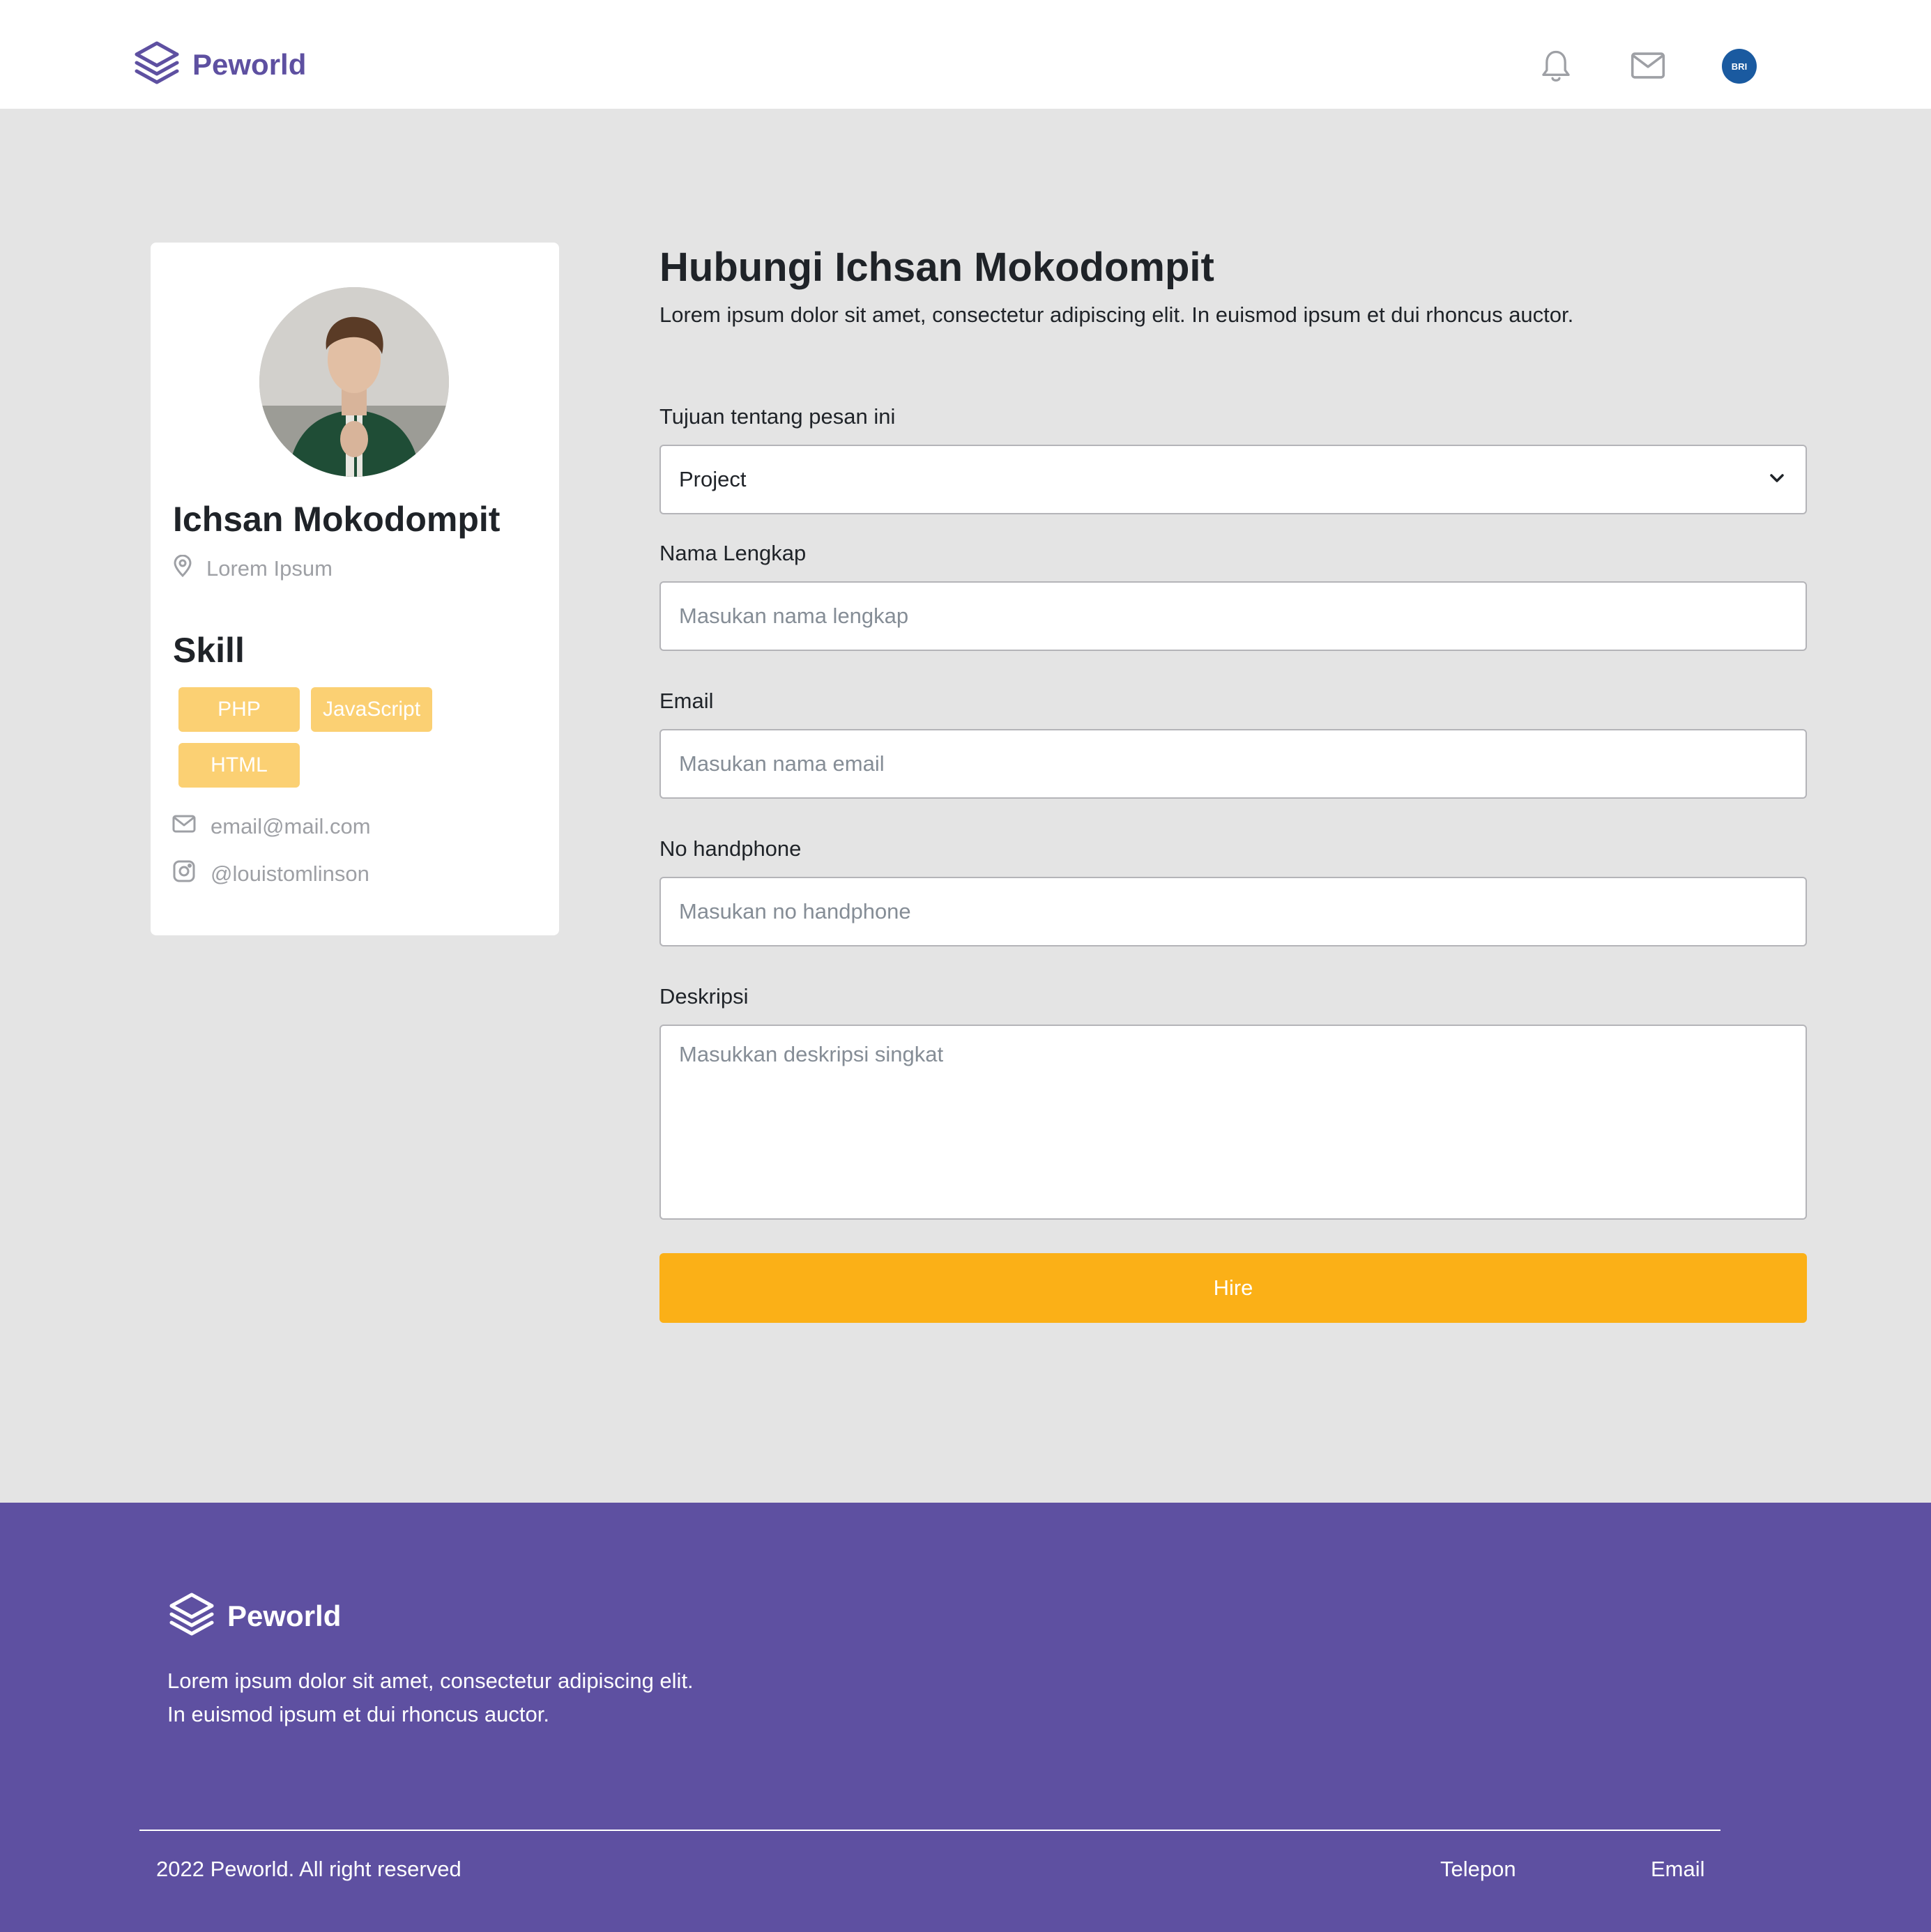 This screenshot has height=1932, width=1931. Describe the element at coordinates (713, 479) in the screenshot. I see `purpose-select-value: Project` at that location.